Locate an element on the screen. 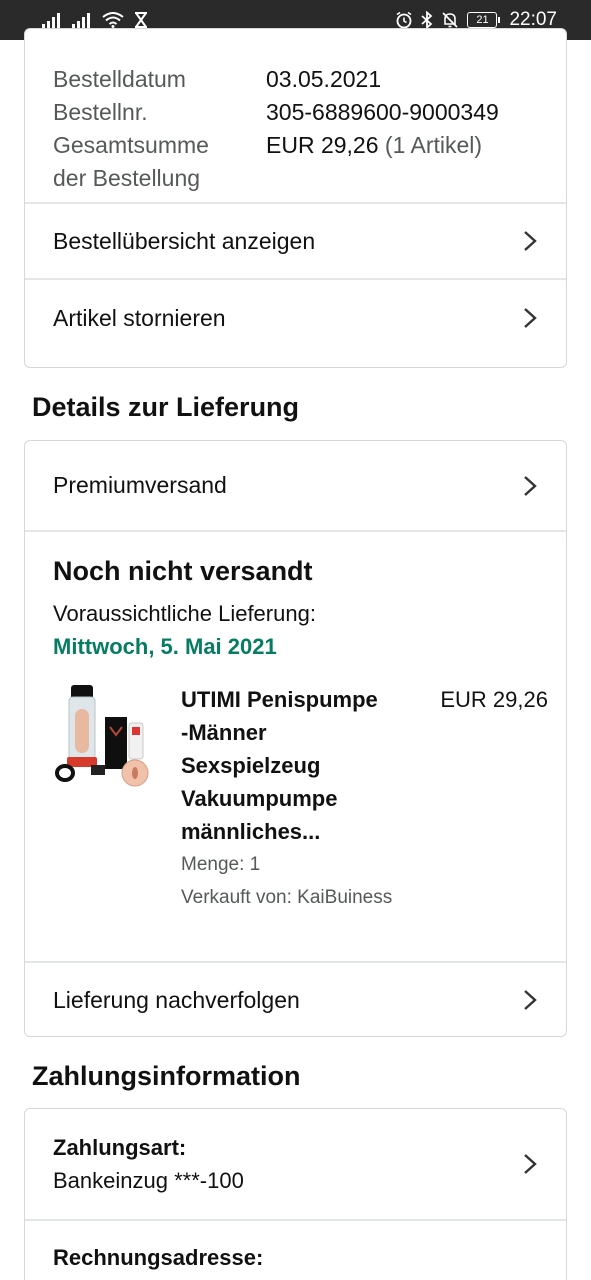 This screenshot has width=591, height=1280. expected-delivery-date: Mittwoch, 5. Mai 2021 is located at coordinates (165, 646).